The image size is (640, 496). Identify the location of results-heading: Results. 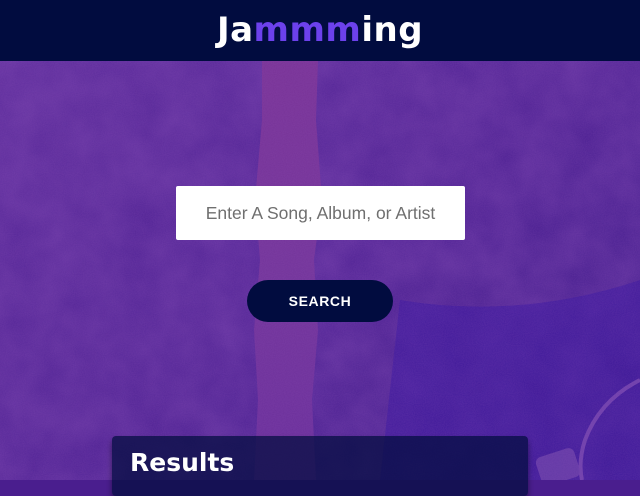
(182, 462).